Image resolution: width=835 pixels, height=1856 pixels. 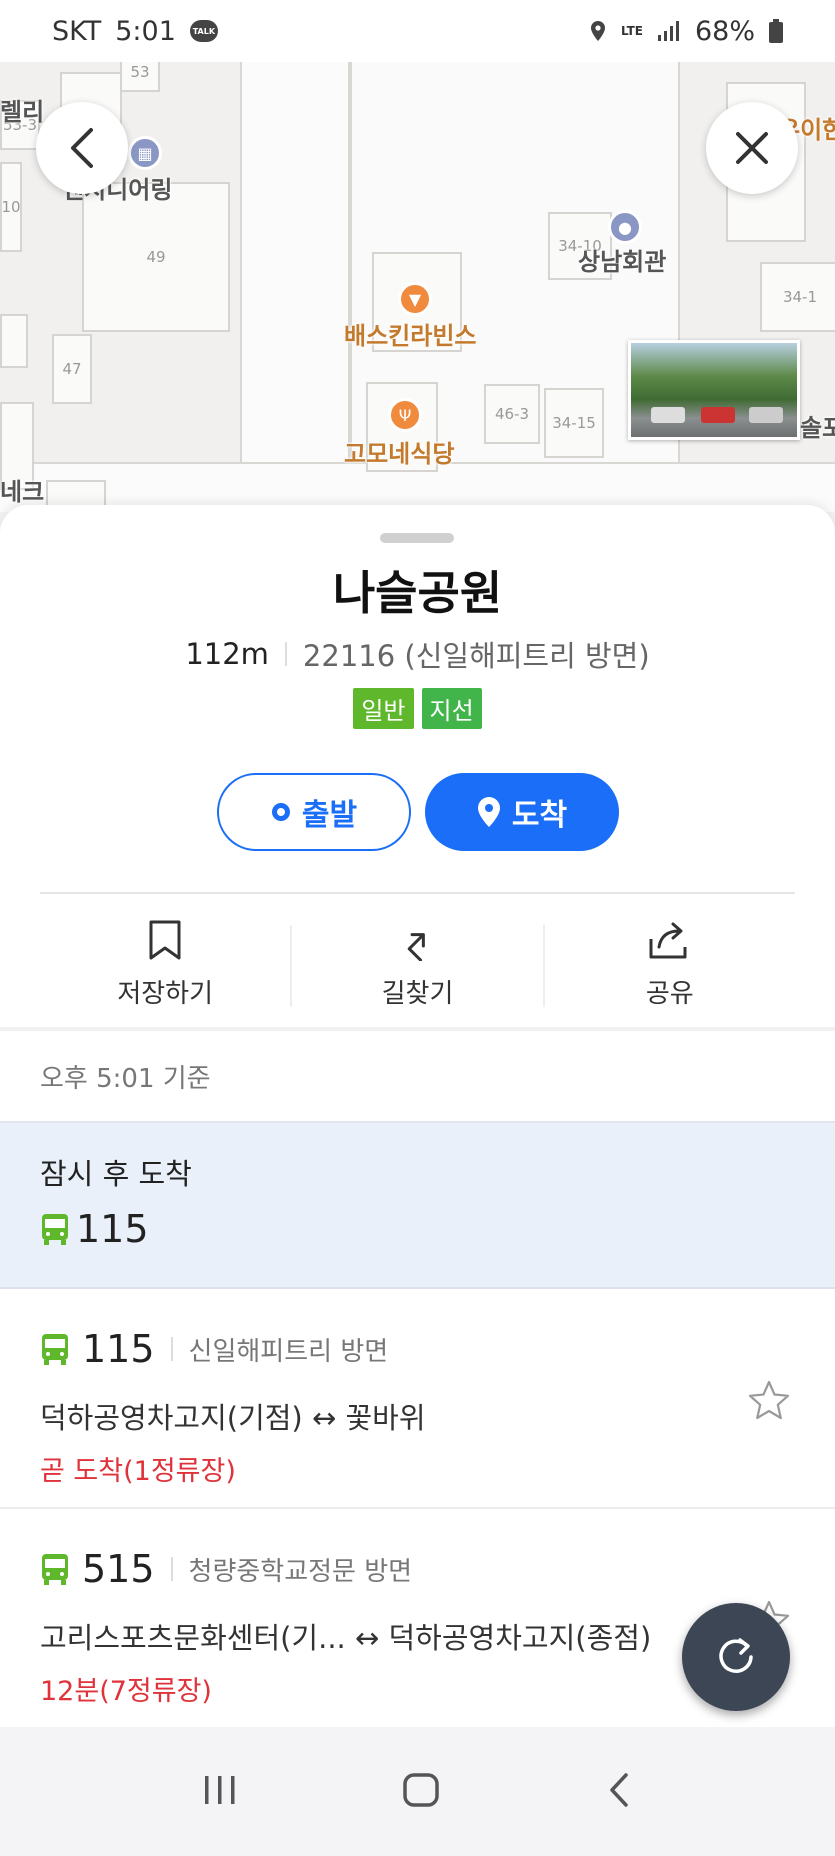 What do you see at coordinates (11, 207) in the screenshot?
I see `map-building: 10` at bounding box center [11, 207].